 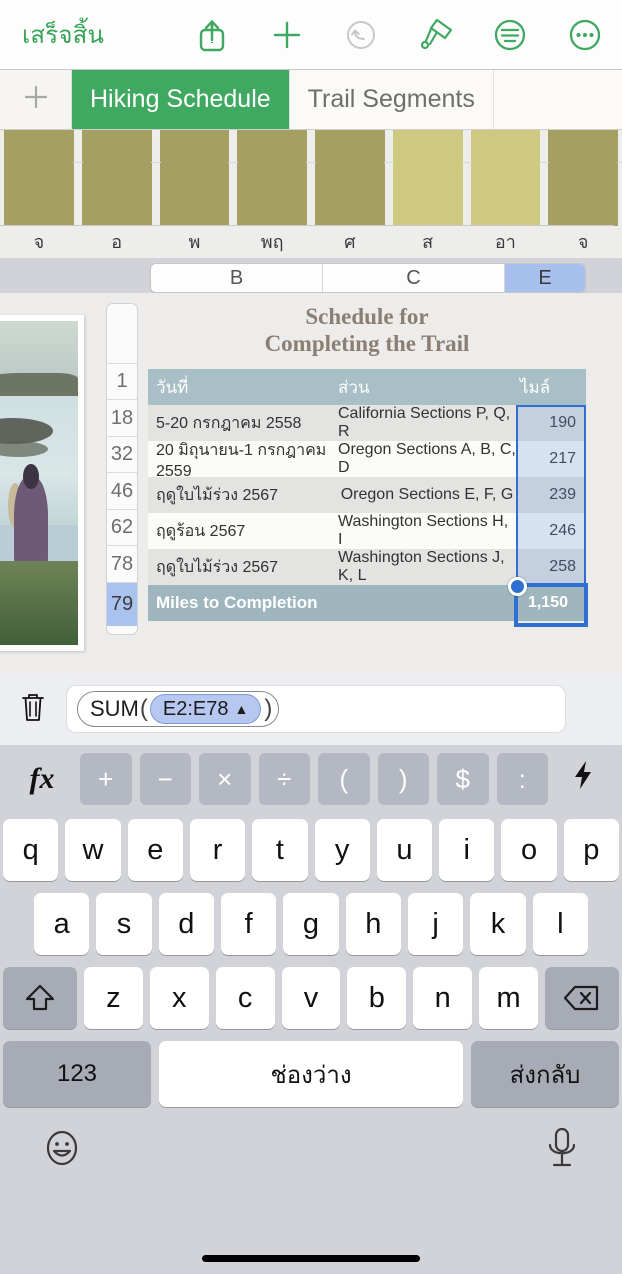 What do you see at coordinates (62, 1150) in the screenshot?
I see `emoji-button` at bounding box center [62, 1150].